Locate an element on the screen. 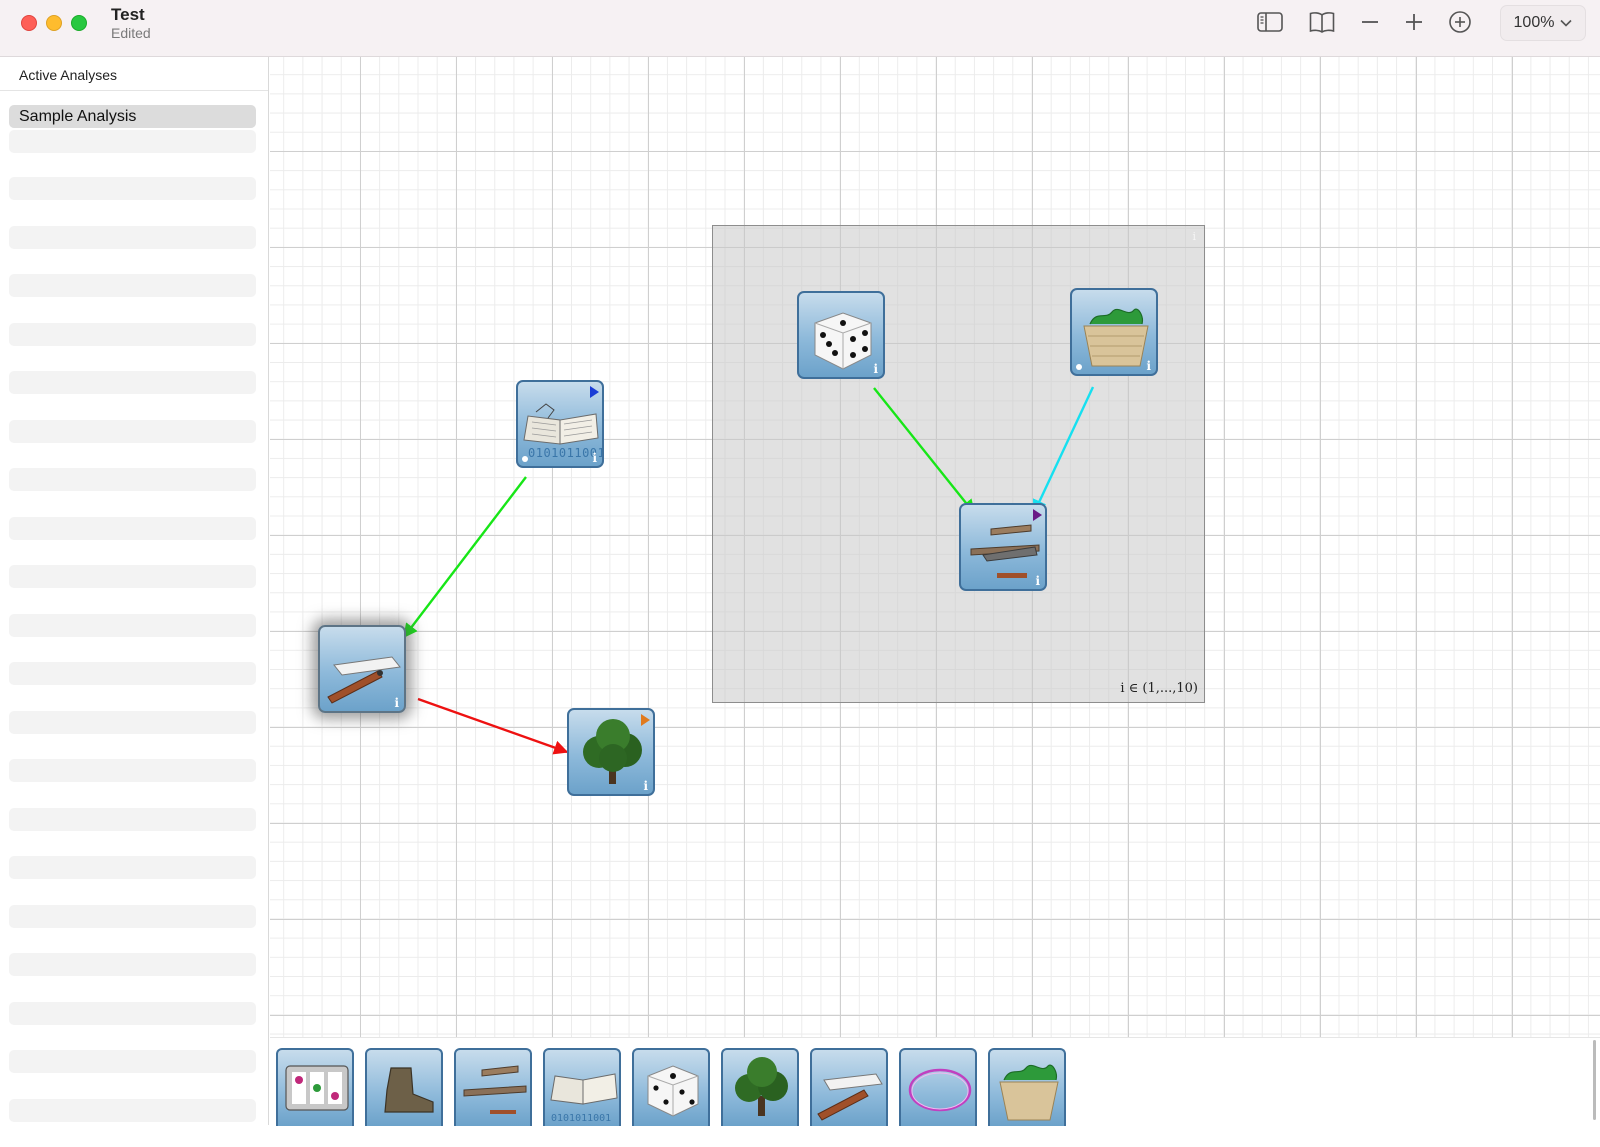 Image resolution: width=1600 pixels, height=1147 pixels. chevron-down-icon is located at coordinates (1566, 23).